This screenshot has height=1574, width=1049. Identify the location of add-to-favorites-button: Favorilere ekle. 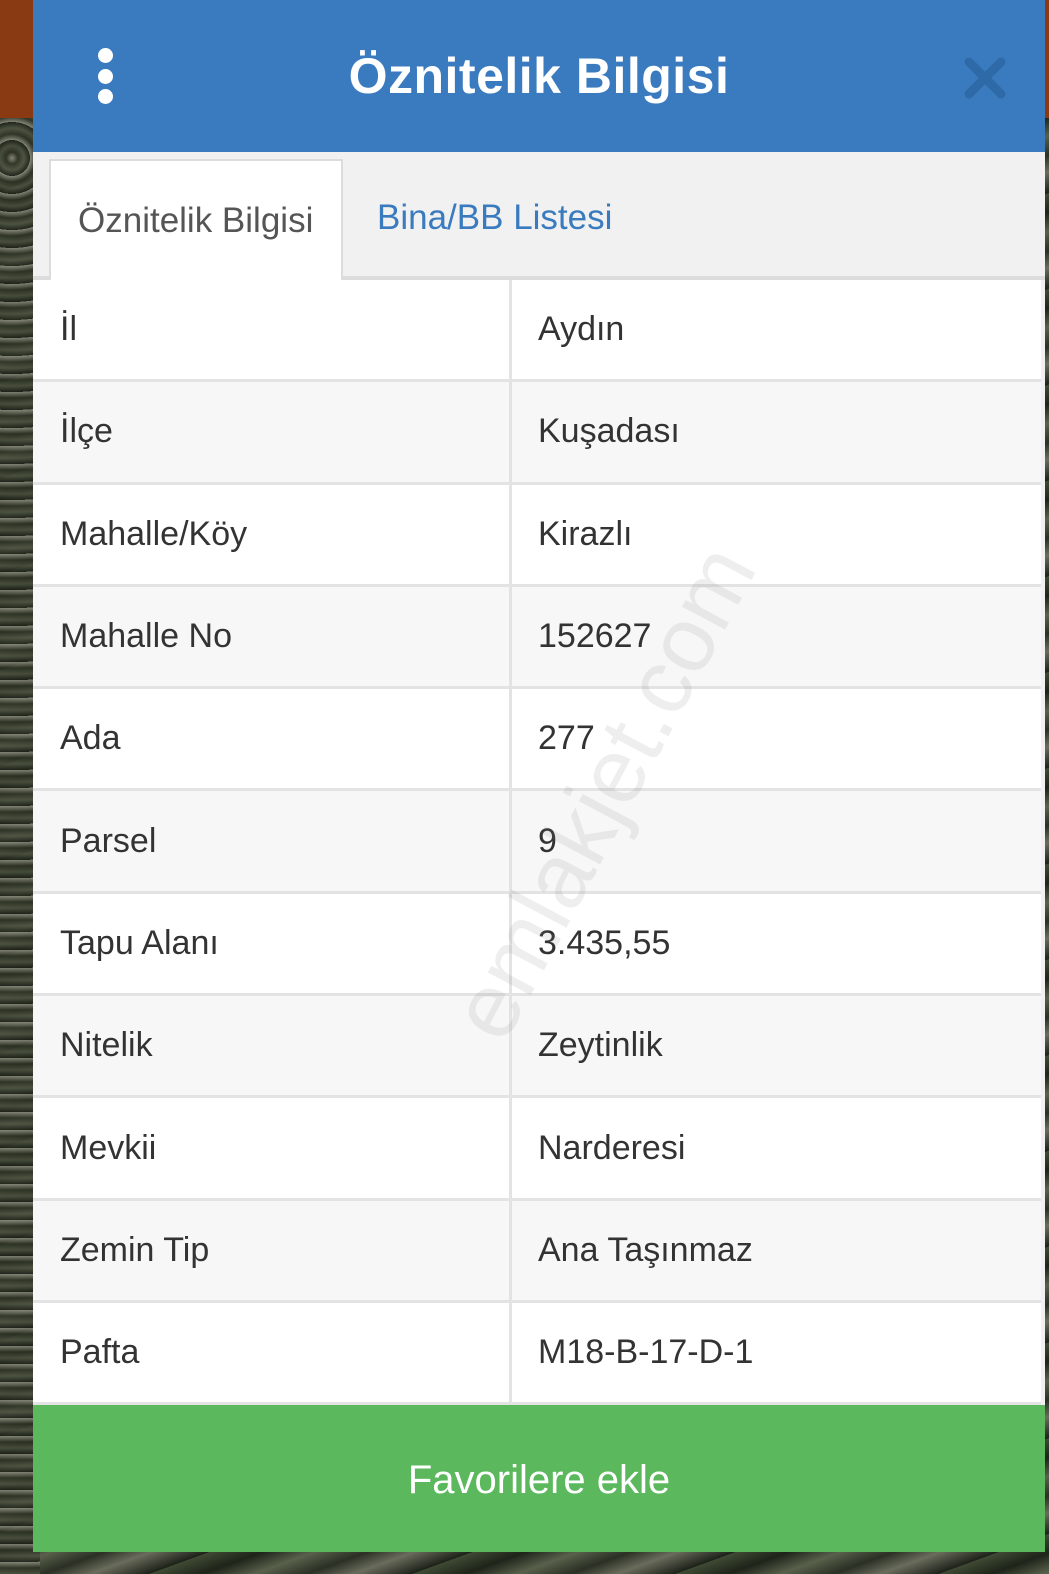
(539, 1478).